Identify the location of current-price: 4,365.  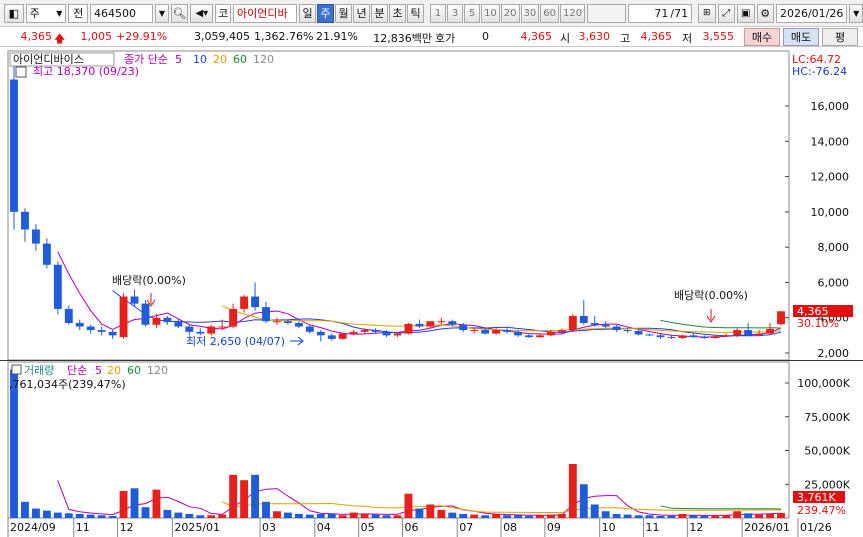
(36, 36).